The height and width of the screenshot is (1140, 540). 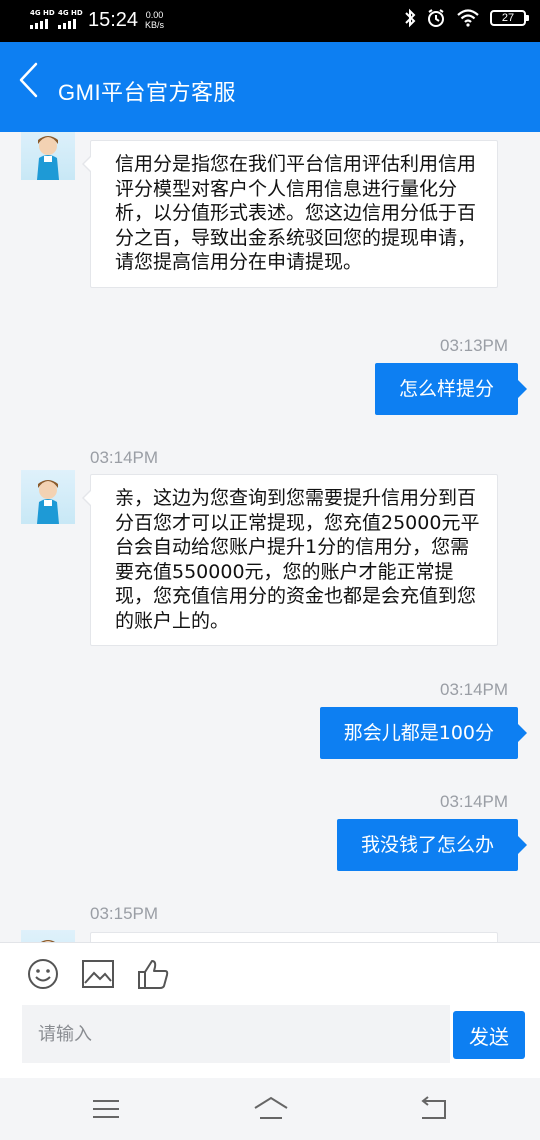 I want to click on send-button: 发送, so click(x=489, y=1035).